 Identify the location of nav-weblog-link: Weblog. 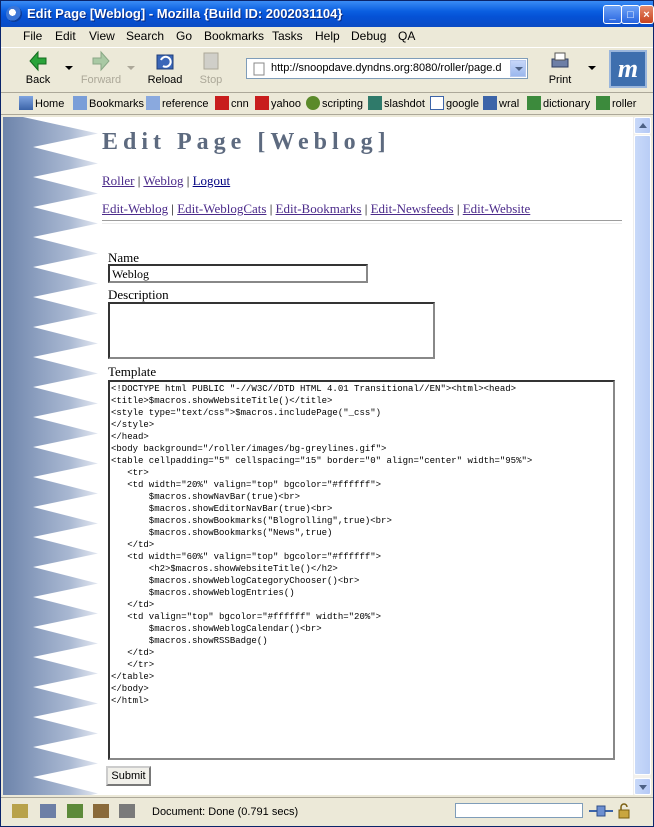
(163, 180).